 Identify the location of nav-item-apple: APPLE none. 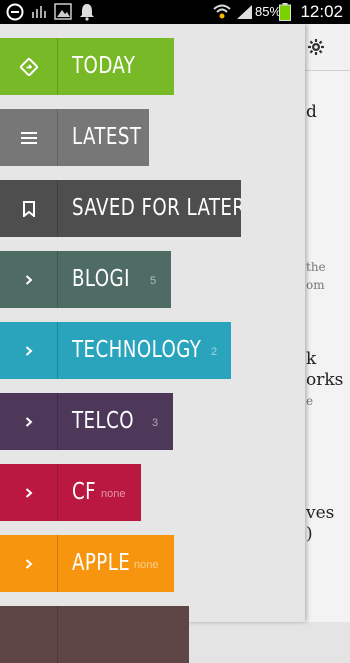
(87, 563).